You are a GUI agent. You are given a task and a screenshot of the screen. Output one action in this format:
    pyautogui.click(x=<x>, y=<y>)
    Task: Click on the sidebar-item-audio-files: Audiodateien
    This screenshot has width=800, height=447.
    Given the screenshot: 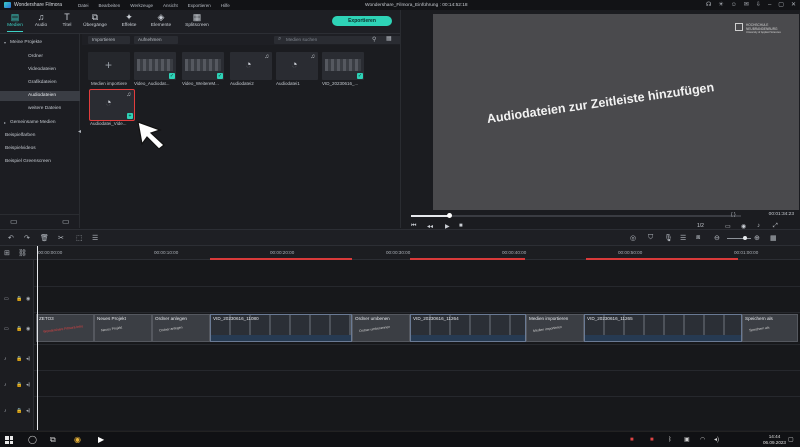 What is the action you would take?
    pyautogui.click(x=40, y=96)
    